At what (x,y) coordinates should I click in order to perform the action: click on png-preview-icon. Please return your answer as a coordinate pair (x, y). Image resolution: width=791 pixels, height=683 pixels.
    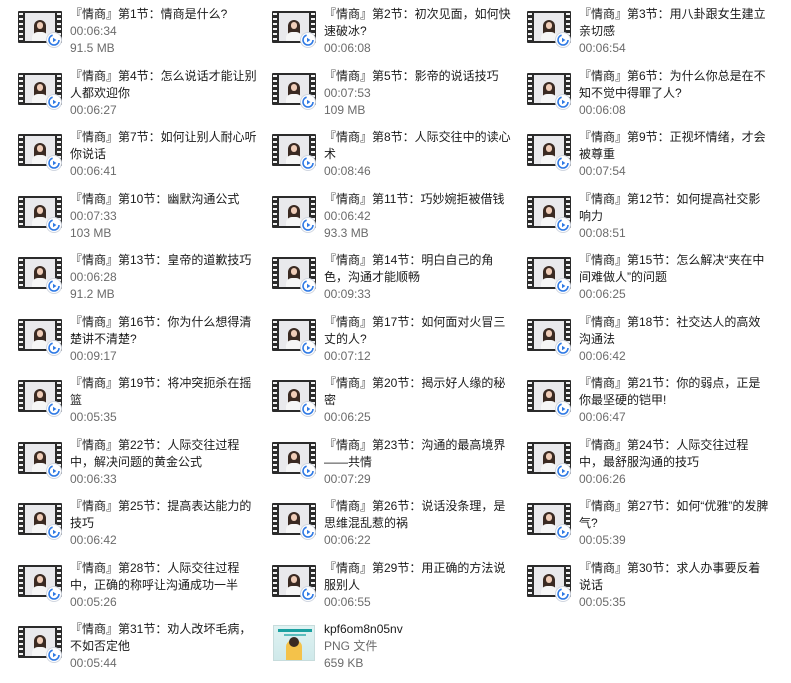
    Looking at the image, I should click on (294, 643).